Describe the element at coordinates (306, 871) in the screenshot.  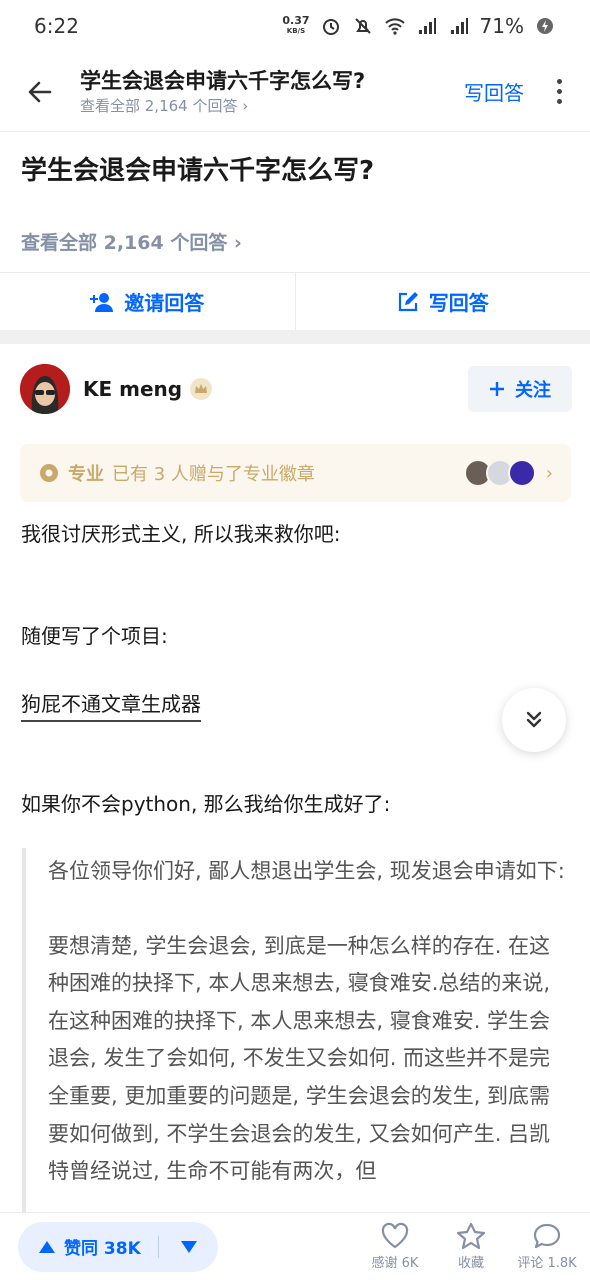
I see `quote-paragraph: 各位领导你们好, 鄙人想退出学生会, 现发退会申请如下:` at that location.